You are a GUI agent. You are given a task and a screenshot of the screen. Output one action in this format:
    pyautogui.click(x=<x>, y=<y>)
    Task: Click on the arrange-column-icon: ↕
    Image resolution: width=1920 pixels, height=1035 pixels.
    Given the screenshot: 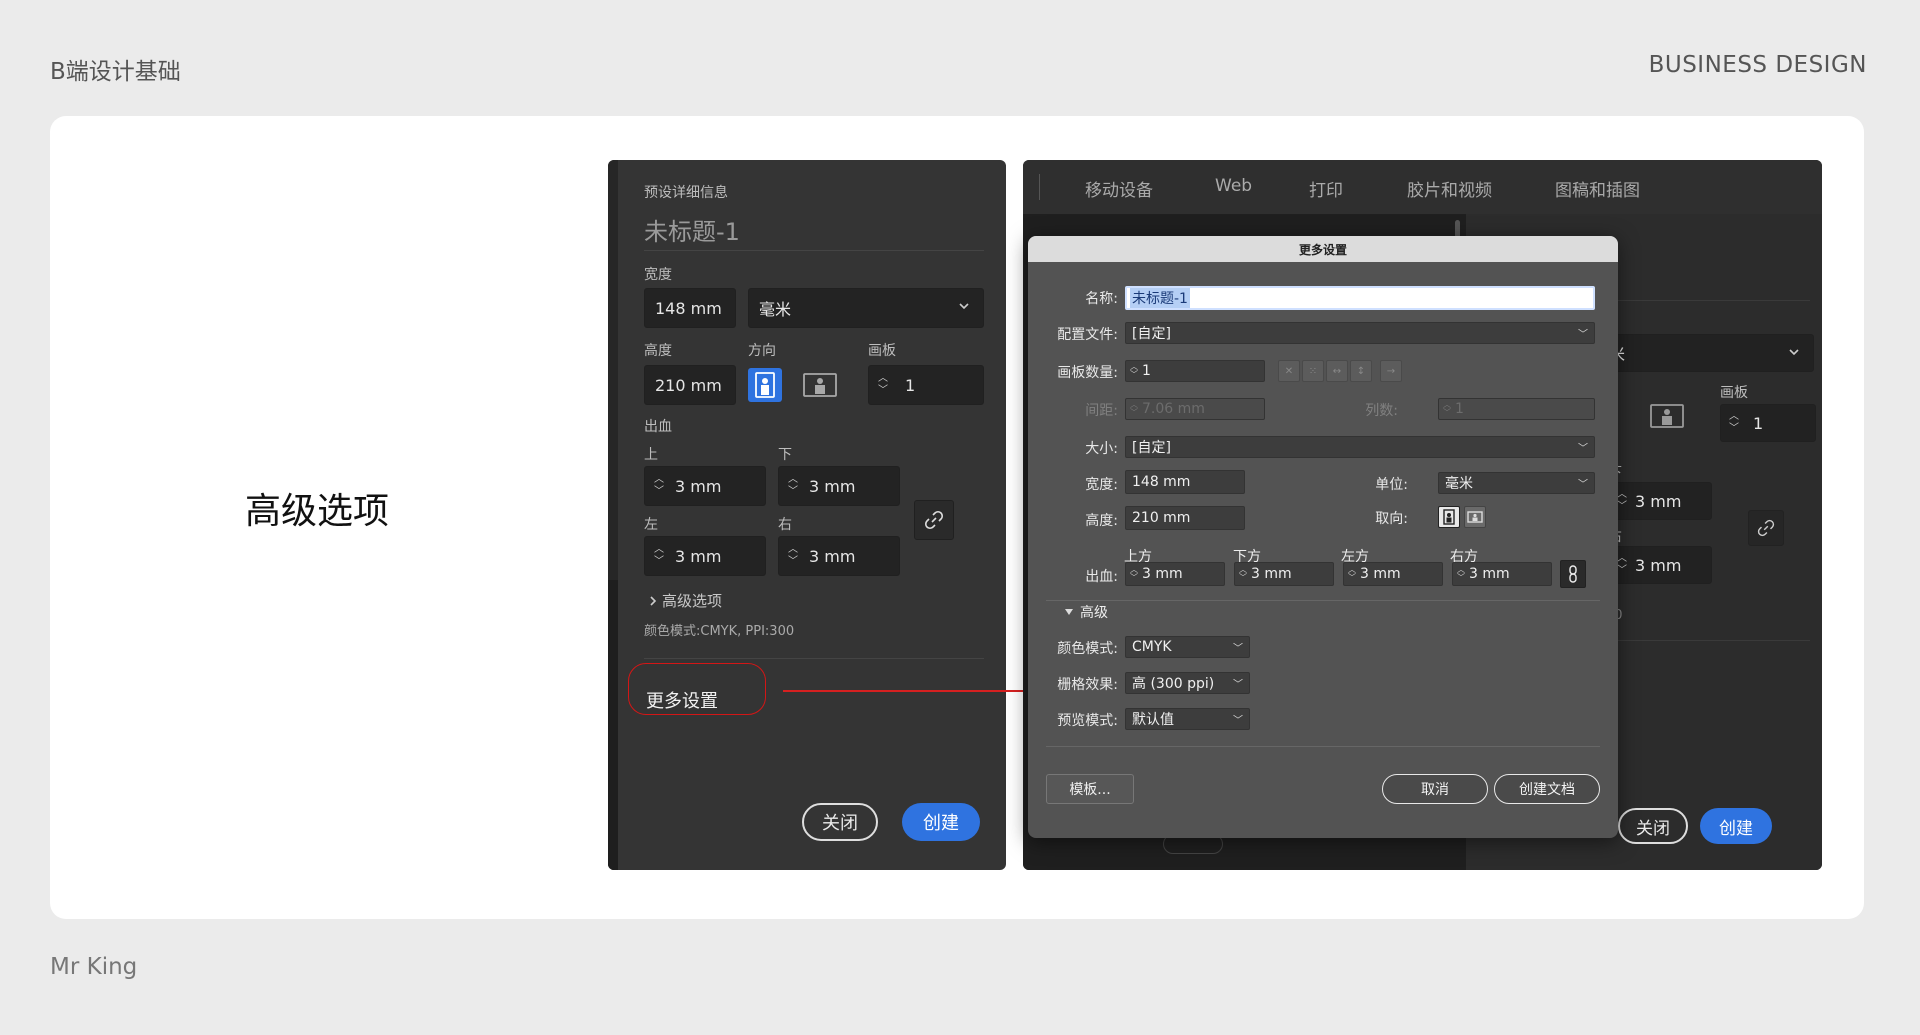 What is the action you would take?
    pyautogui.click(x=1361, y=371)
    